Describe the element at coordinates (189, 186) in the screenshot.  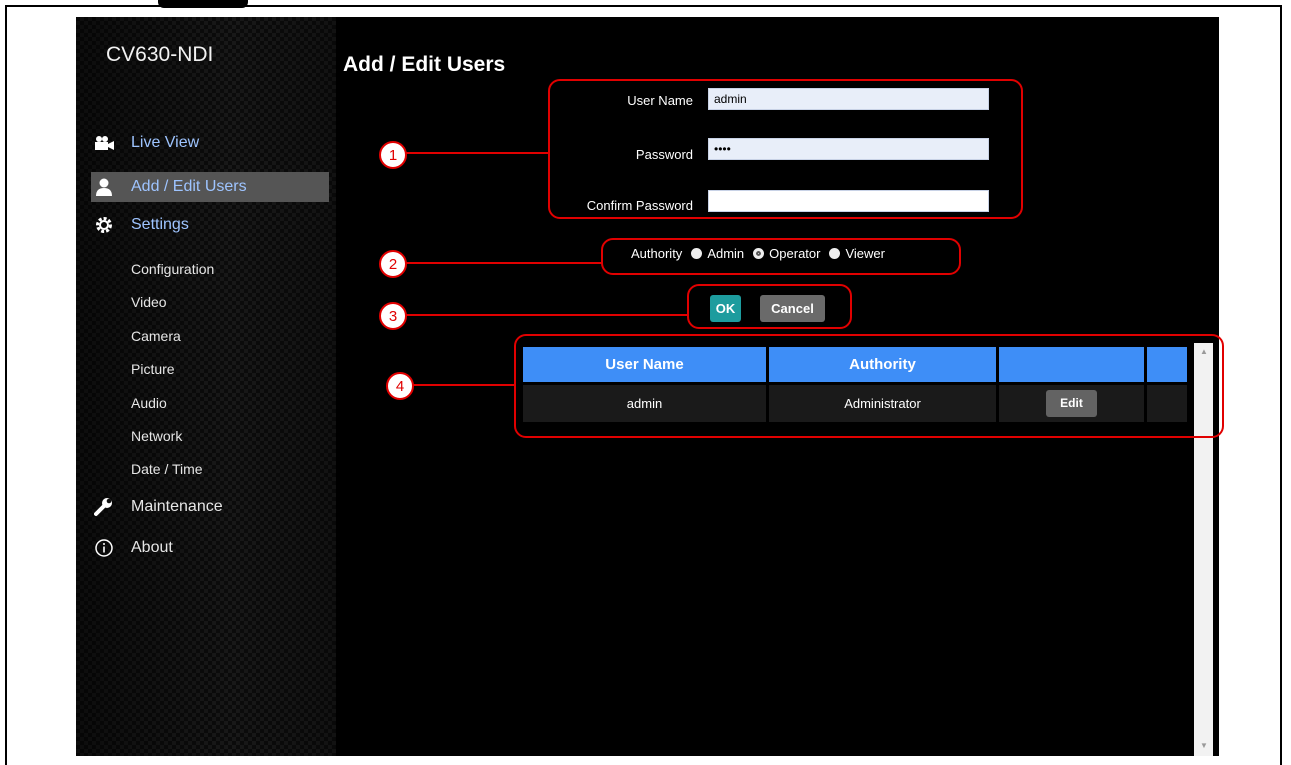
I see `sidebar-item-label: Add / Edit Users` at that location.